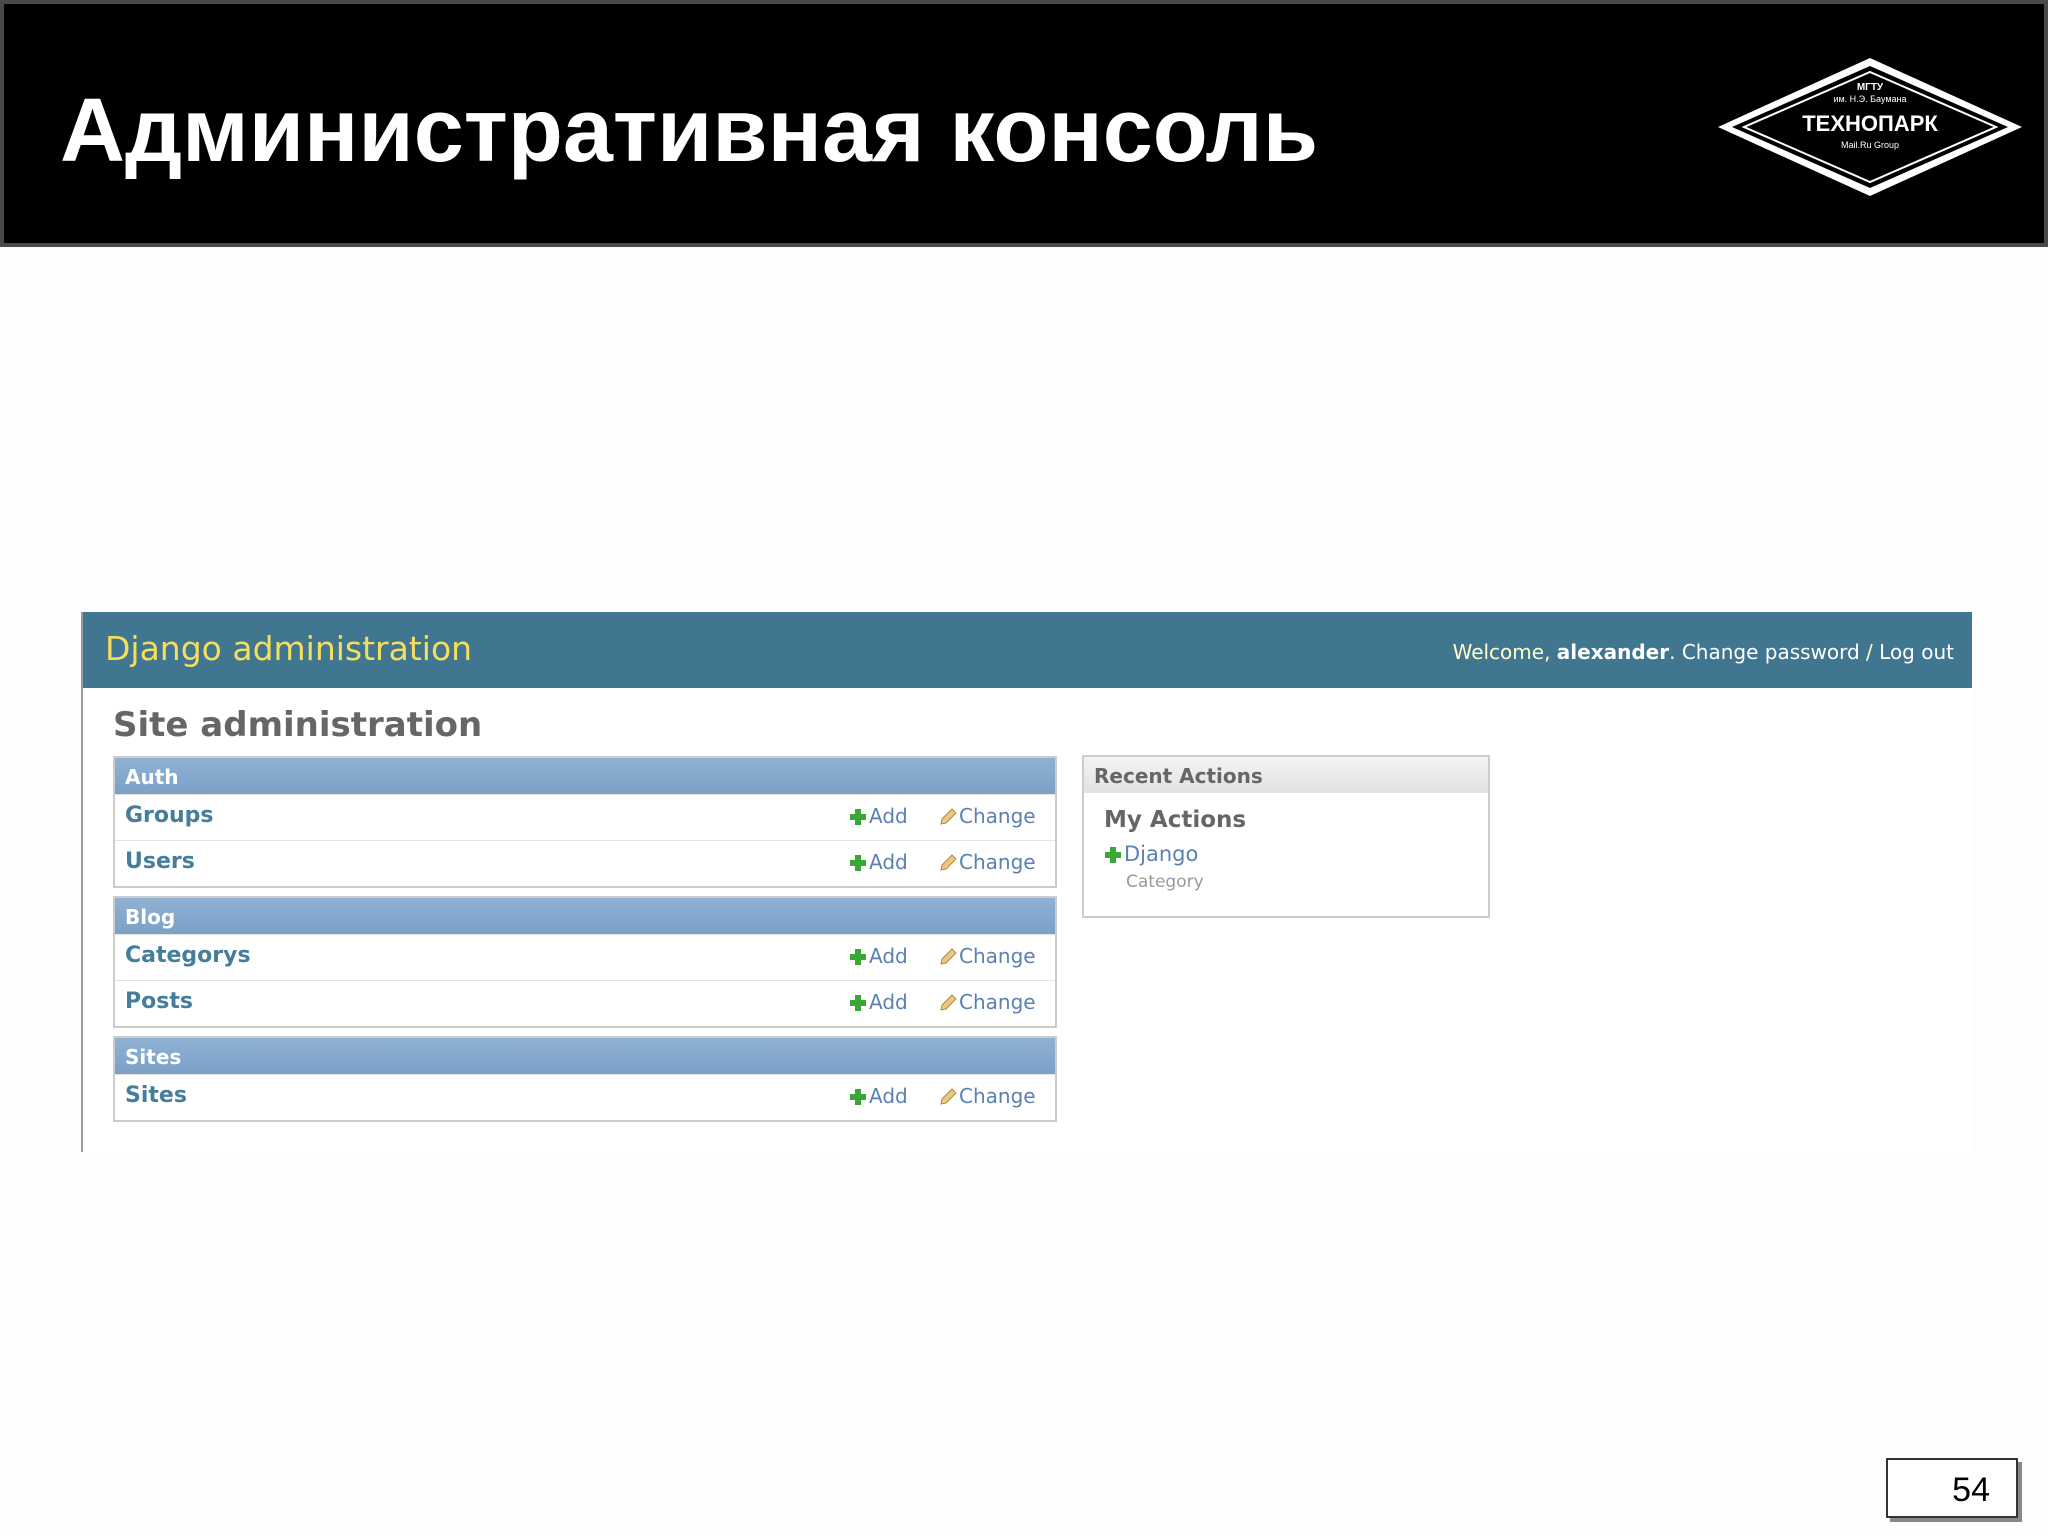 The height and width of the screenshot is (1536, 2048). What do you see at coordinates (1165, 882) in the screenshot?
I see `recent-action-type: Category` at bounding box center [1165, 882].